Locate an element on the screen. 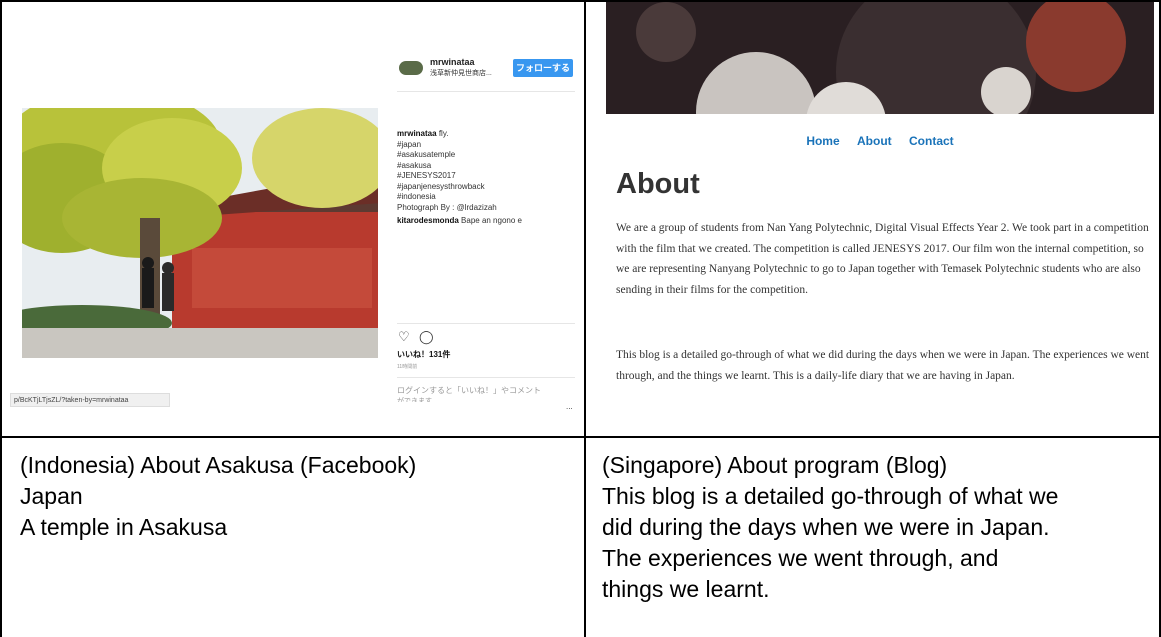  hashtag: #JENESYS2017 is located at coordinates (459, 176).